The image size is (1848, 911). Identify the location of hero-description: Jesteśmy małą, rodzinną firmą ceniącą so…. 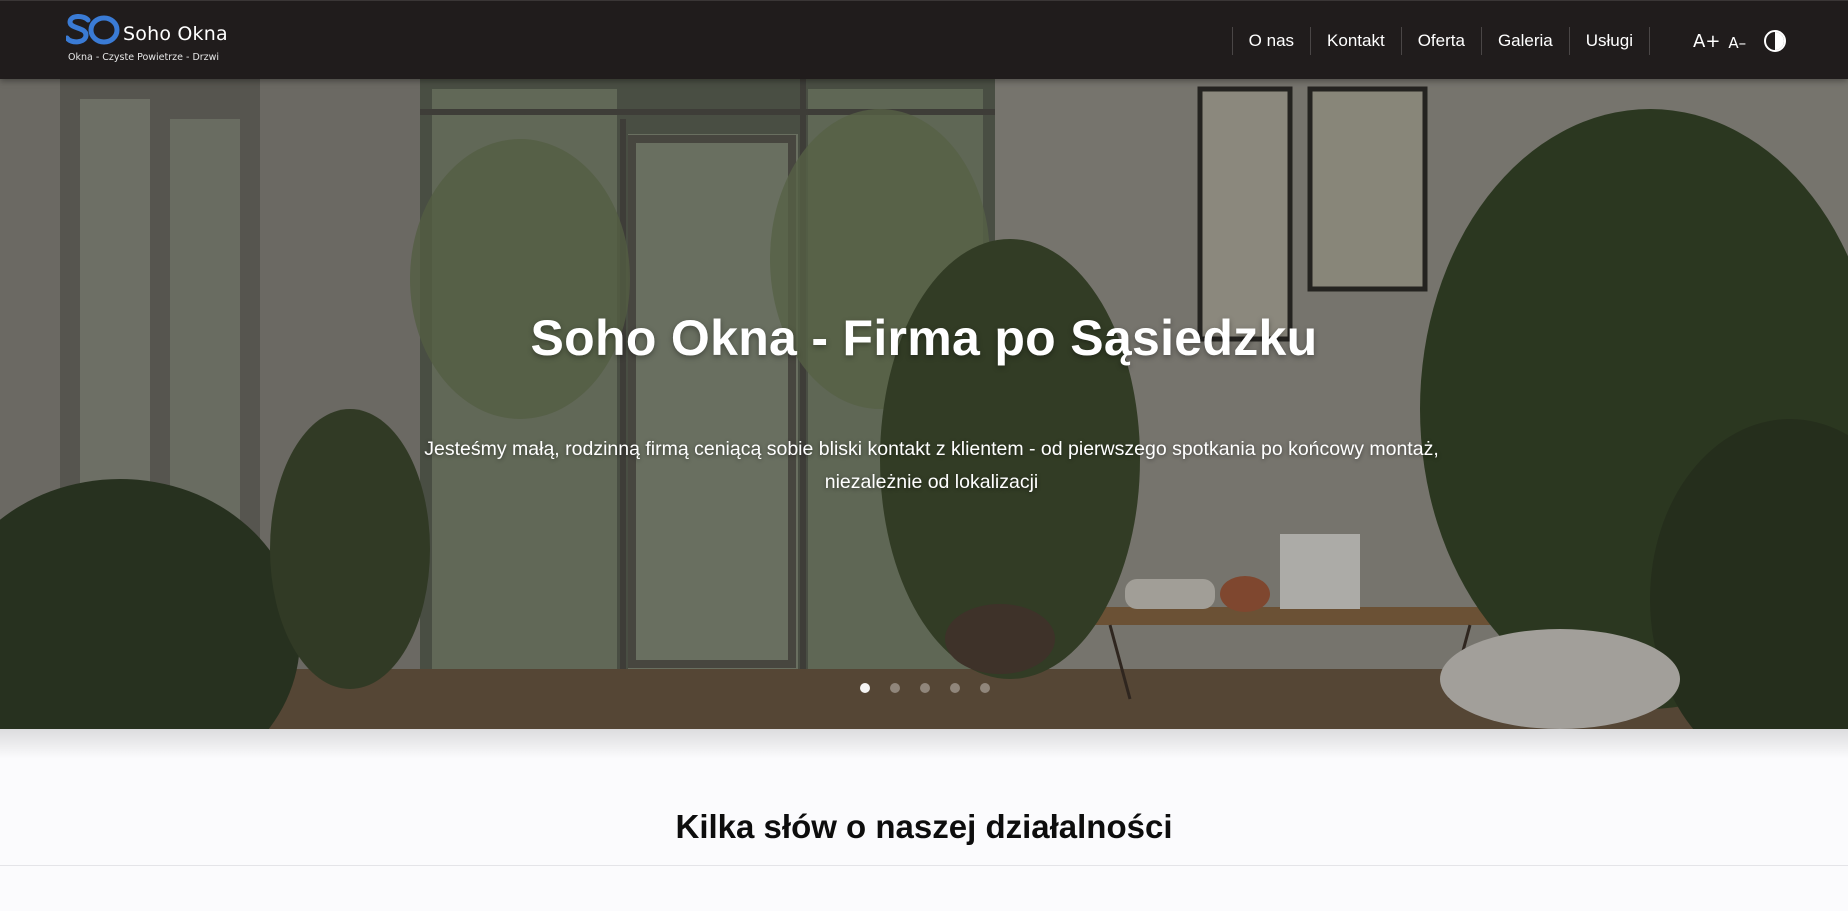
(931, 465).